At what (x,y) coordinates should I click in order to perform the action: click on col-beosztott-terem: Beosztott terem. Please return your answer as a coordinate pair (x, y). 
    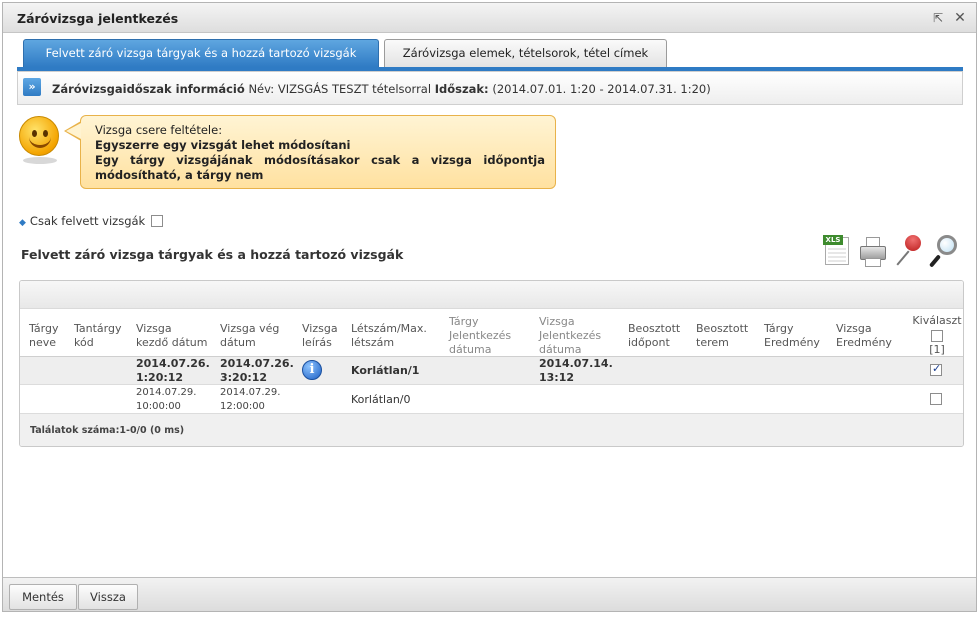
    Looking at the image, I should click on (722, 336).